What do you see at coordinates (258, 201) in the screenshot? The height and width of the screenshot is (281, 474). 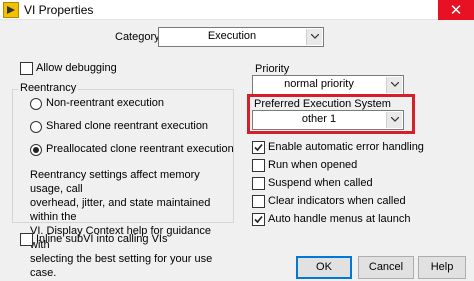 I see `clear-indicators-checkbox` at bounding box center [258, 201].